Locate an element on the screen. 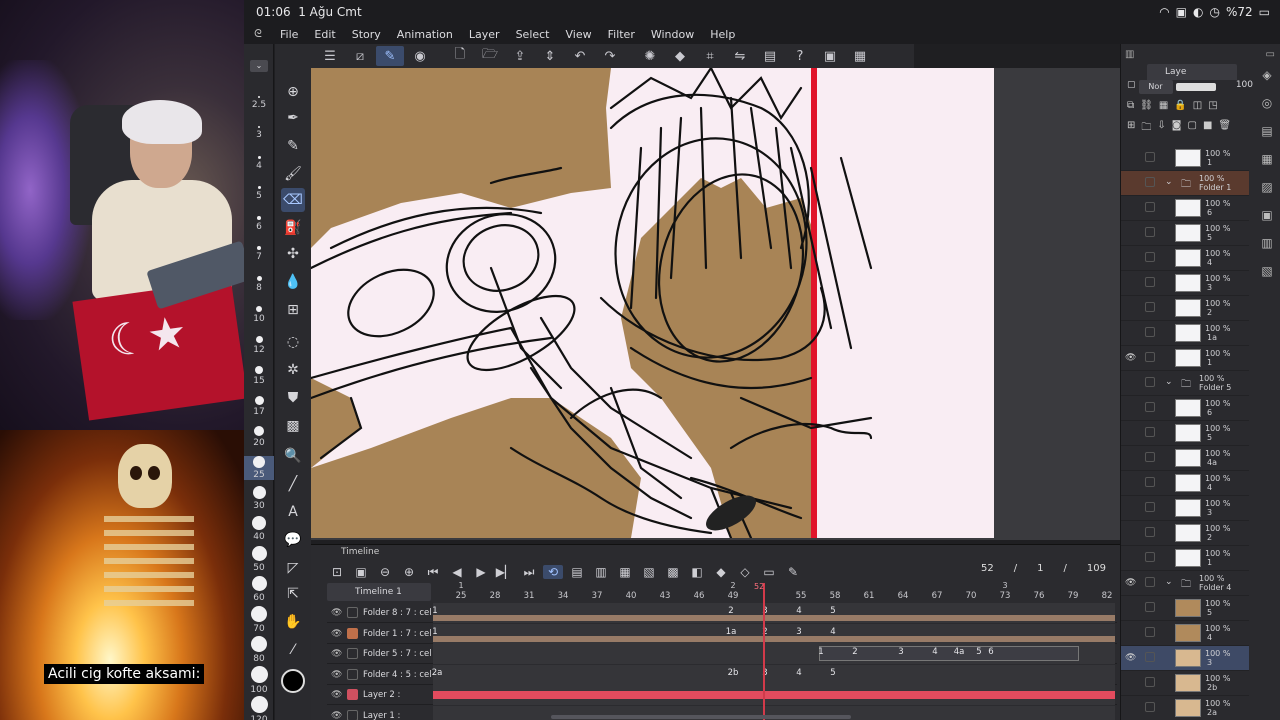  layer-folder-row: ⌄ 🗀 100 % Folder 1 is located at coordinates (1185, 183).